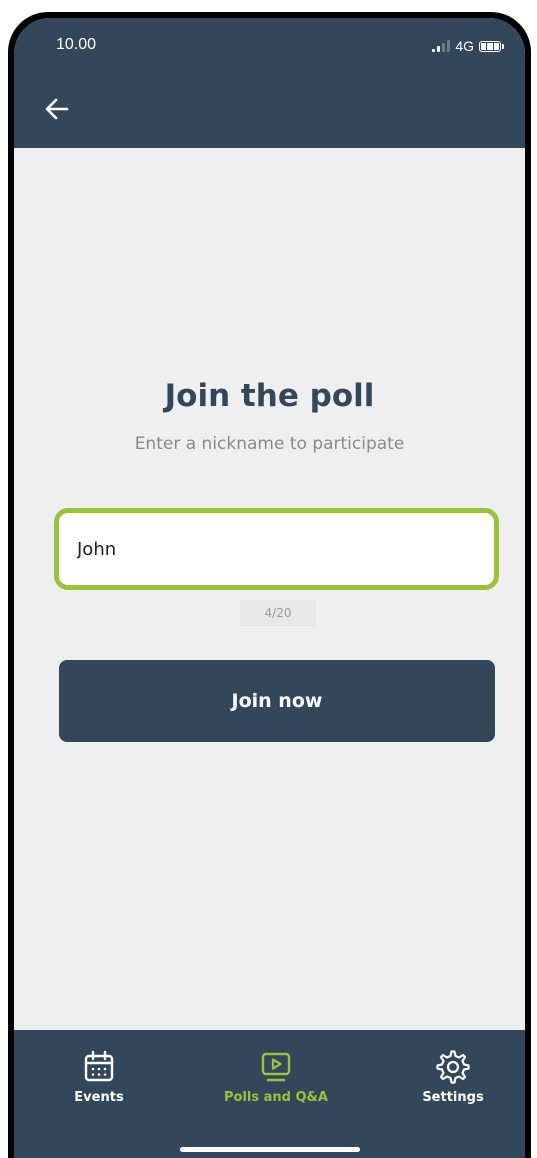 Image resolution: width=537 pixels, height=1158 pixels. I want to click on character-counter: 4/20, so click(278, 613).